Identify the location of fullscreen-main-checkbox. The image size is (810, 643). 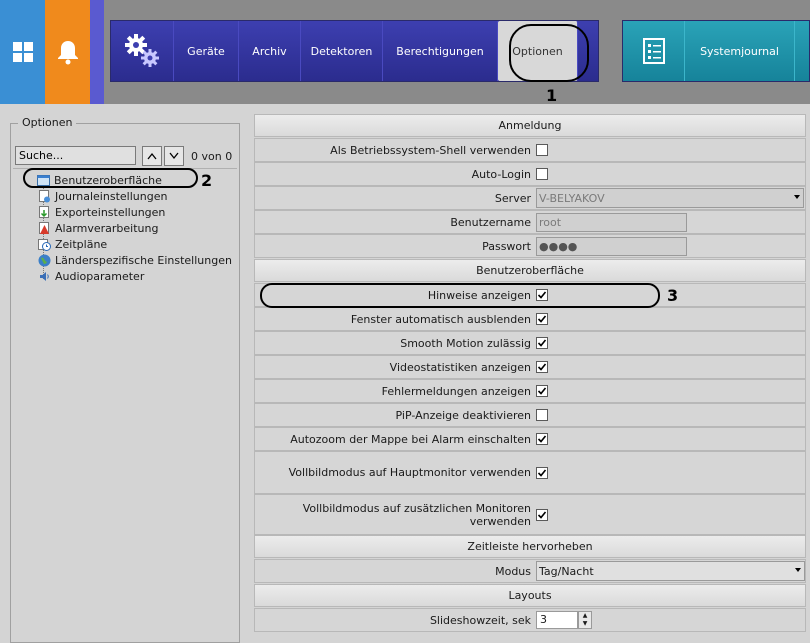
(542, 472).